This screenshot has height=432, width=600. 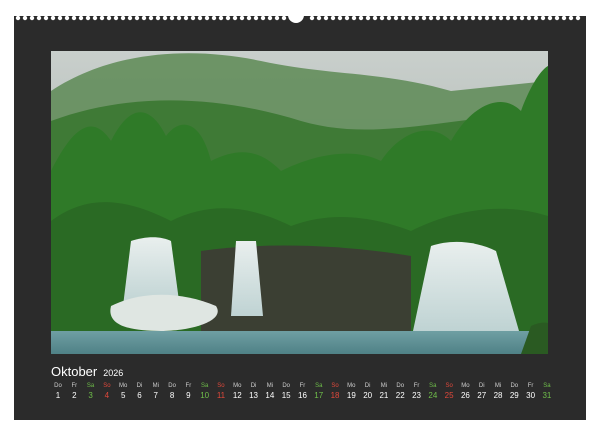 I want to click on day-number: 13, so click(x=254, y=395).